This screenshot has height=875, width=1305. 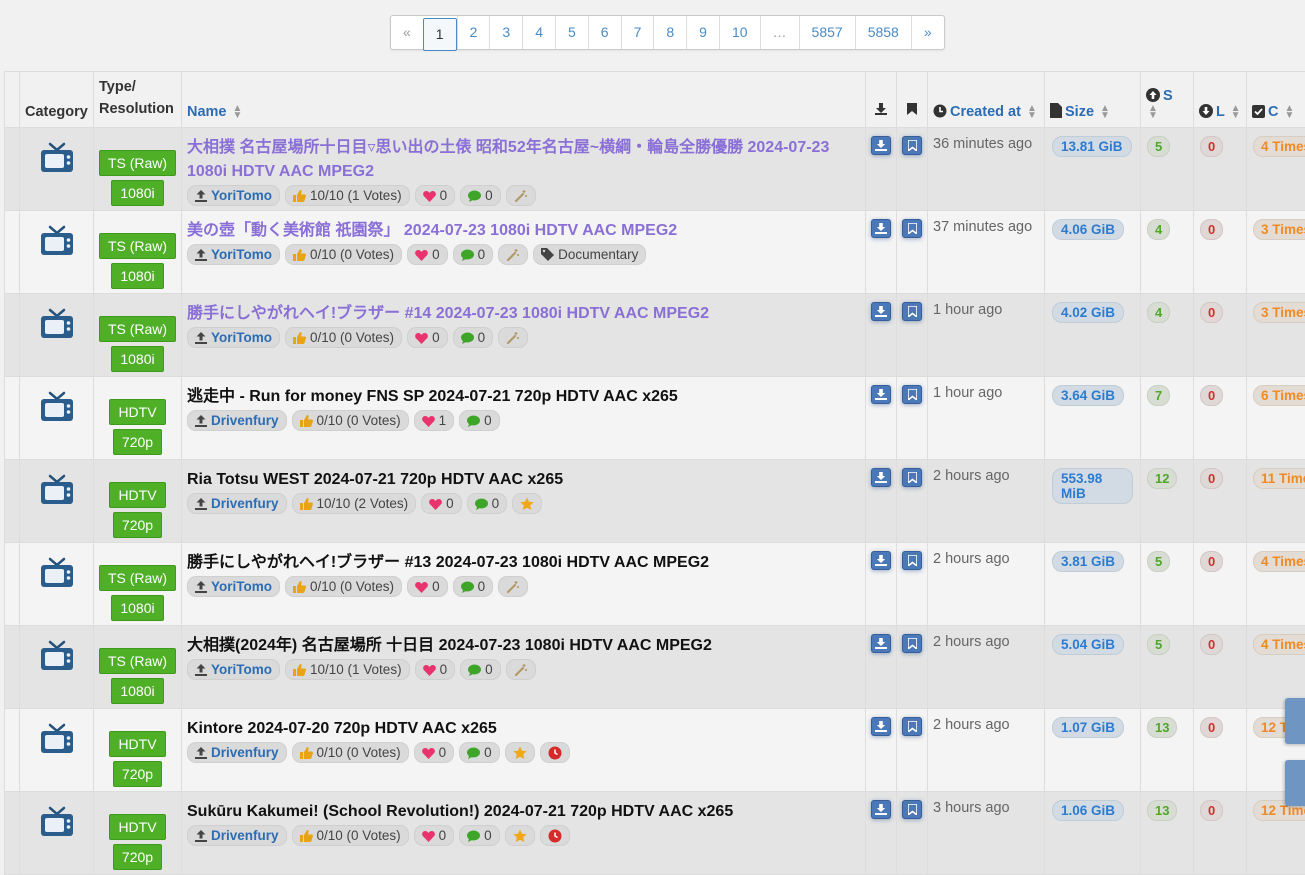 I want to click on page-link: 8, so click(x=669, y=32).